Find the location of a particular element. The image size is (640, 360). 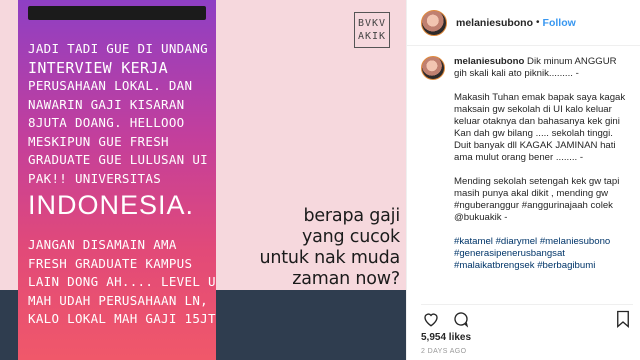

story-line: JANGAN DISAMAIN AMA is located at coordinates (102, 244).